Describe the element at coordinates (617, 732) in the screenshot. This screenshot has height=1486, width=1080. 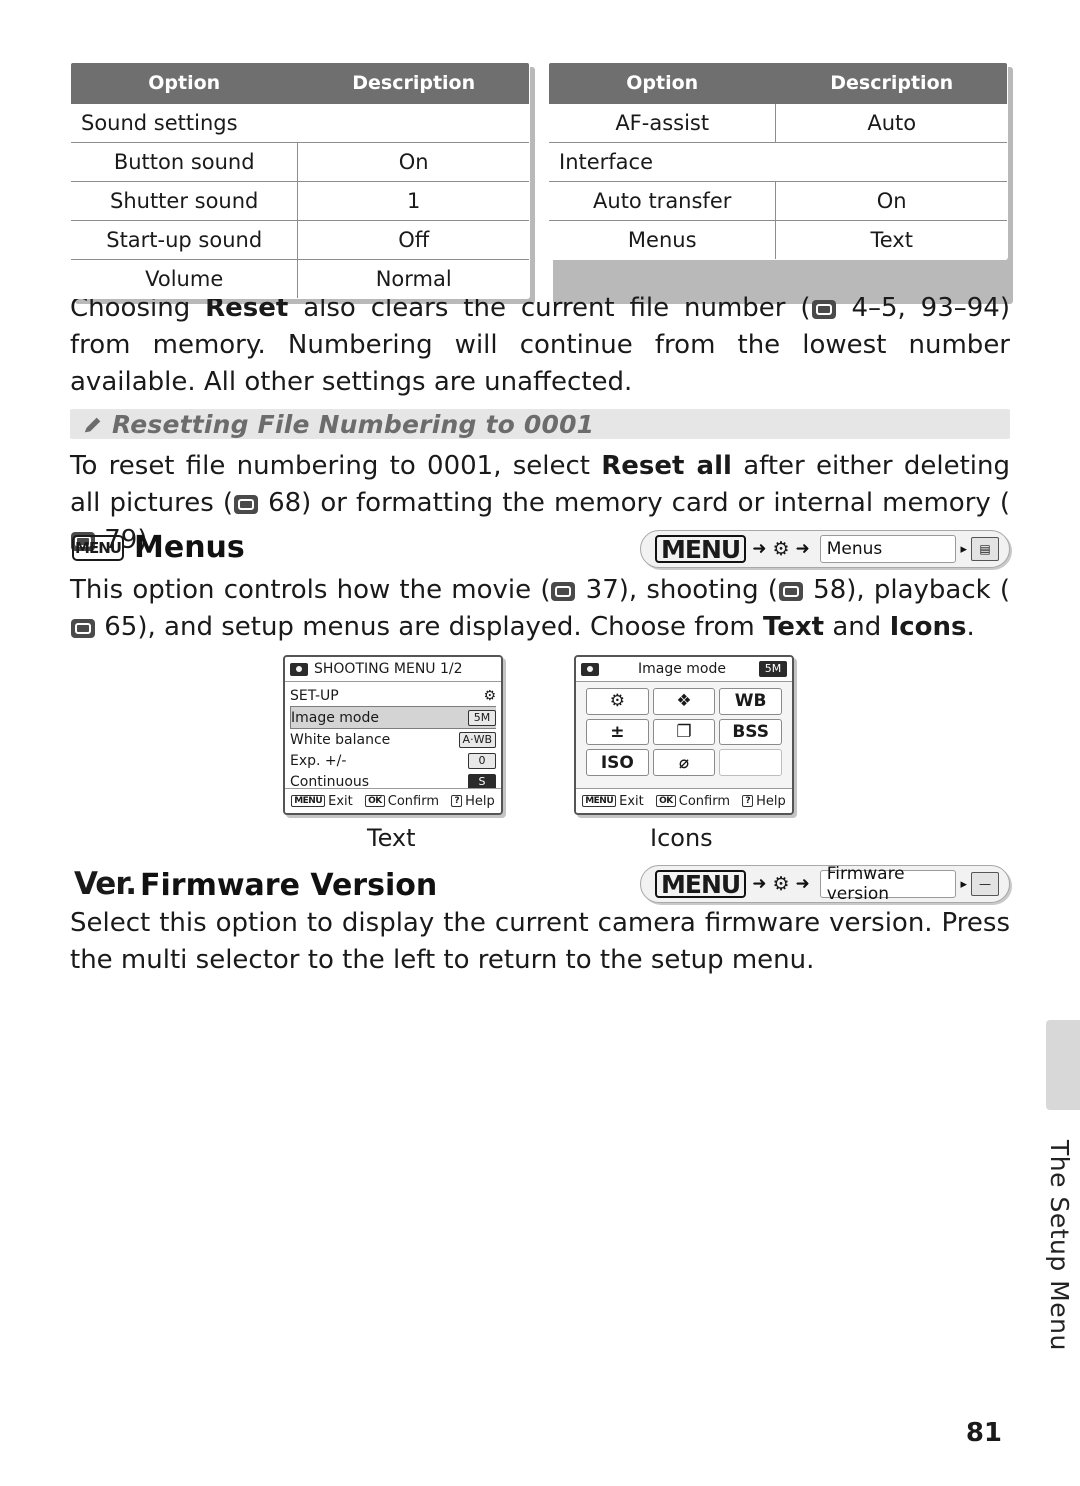
I see `exposure-icon: ±` at that location.